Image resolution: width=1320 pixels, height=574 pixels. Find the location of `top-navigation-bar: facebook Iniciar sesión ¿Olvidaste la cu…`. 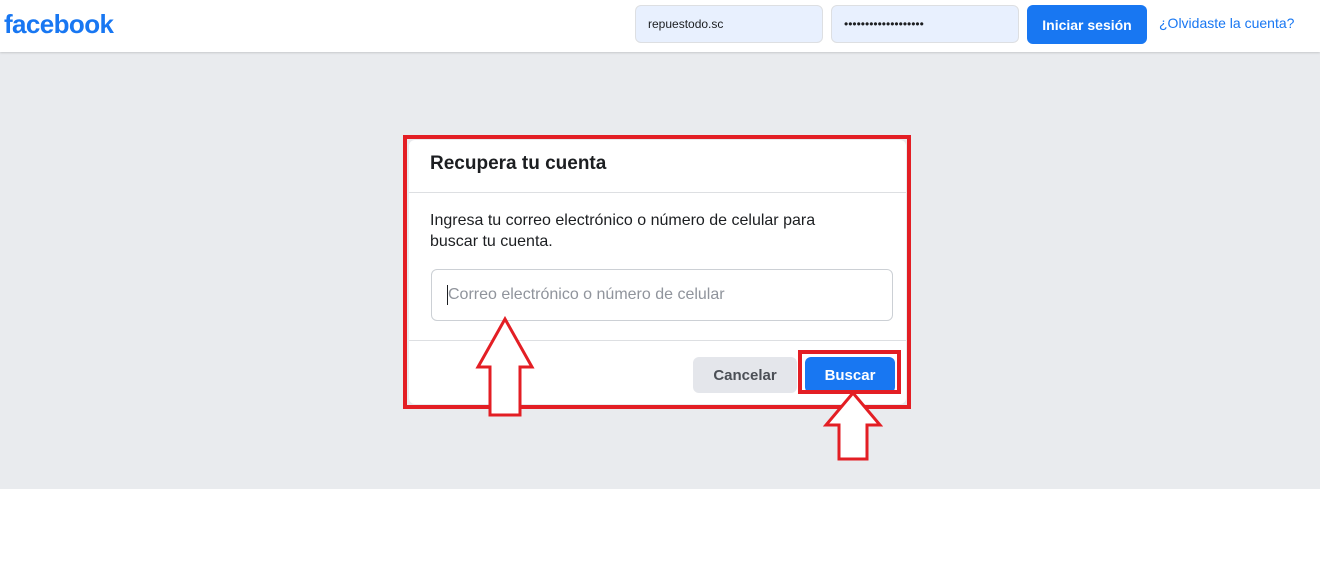

top-navigation-bar: facebook Iniciar sesión ¿Olvidaste la cu… is located at coordinates (660, 26).